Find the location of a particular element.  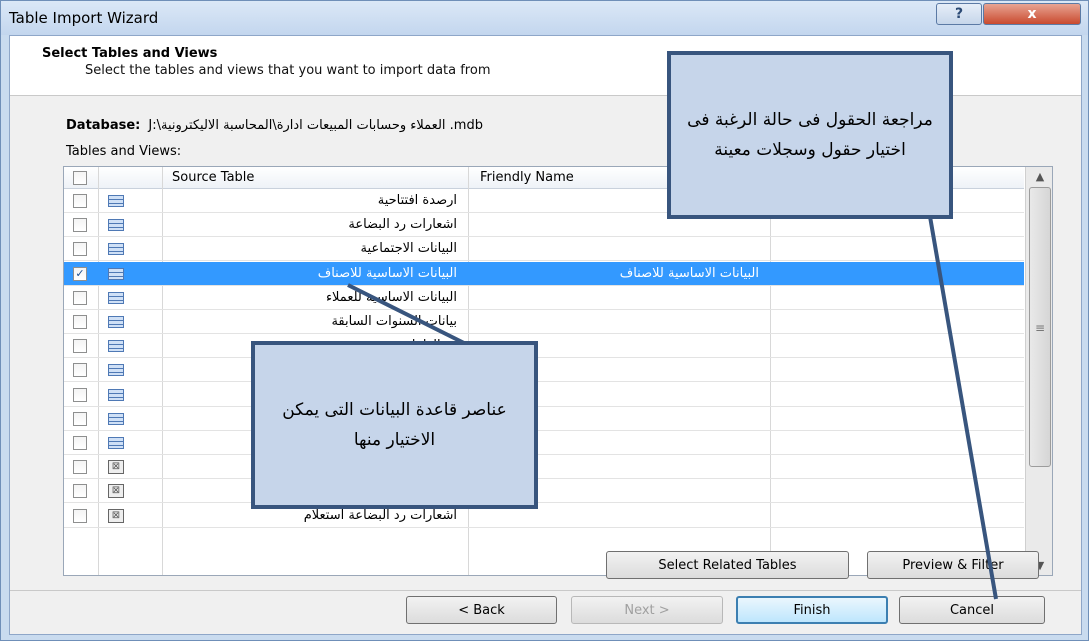

title-bar: Table Import Wizard ? x is located at coordinates (544, 18).